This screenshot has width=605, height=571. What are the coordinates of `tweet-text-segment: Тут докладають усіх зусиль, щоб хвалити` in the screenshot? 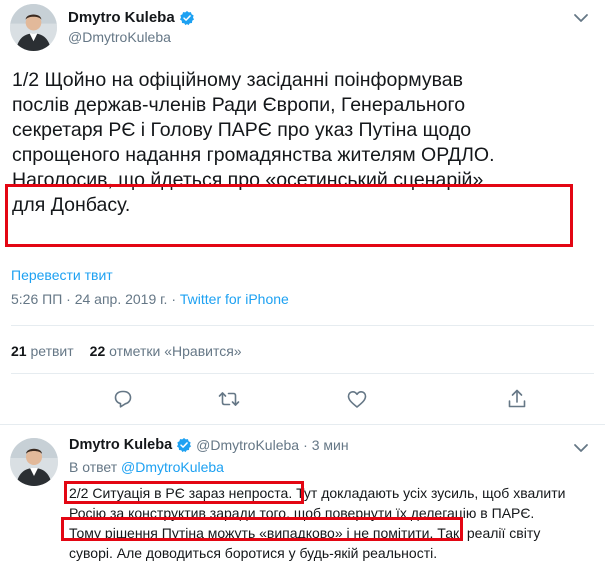 It's located at (429, 493).